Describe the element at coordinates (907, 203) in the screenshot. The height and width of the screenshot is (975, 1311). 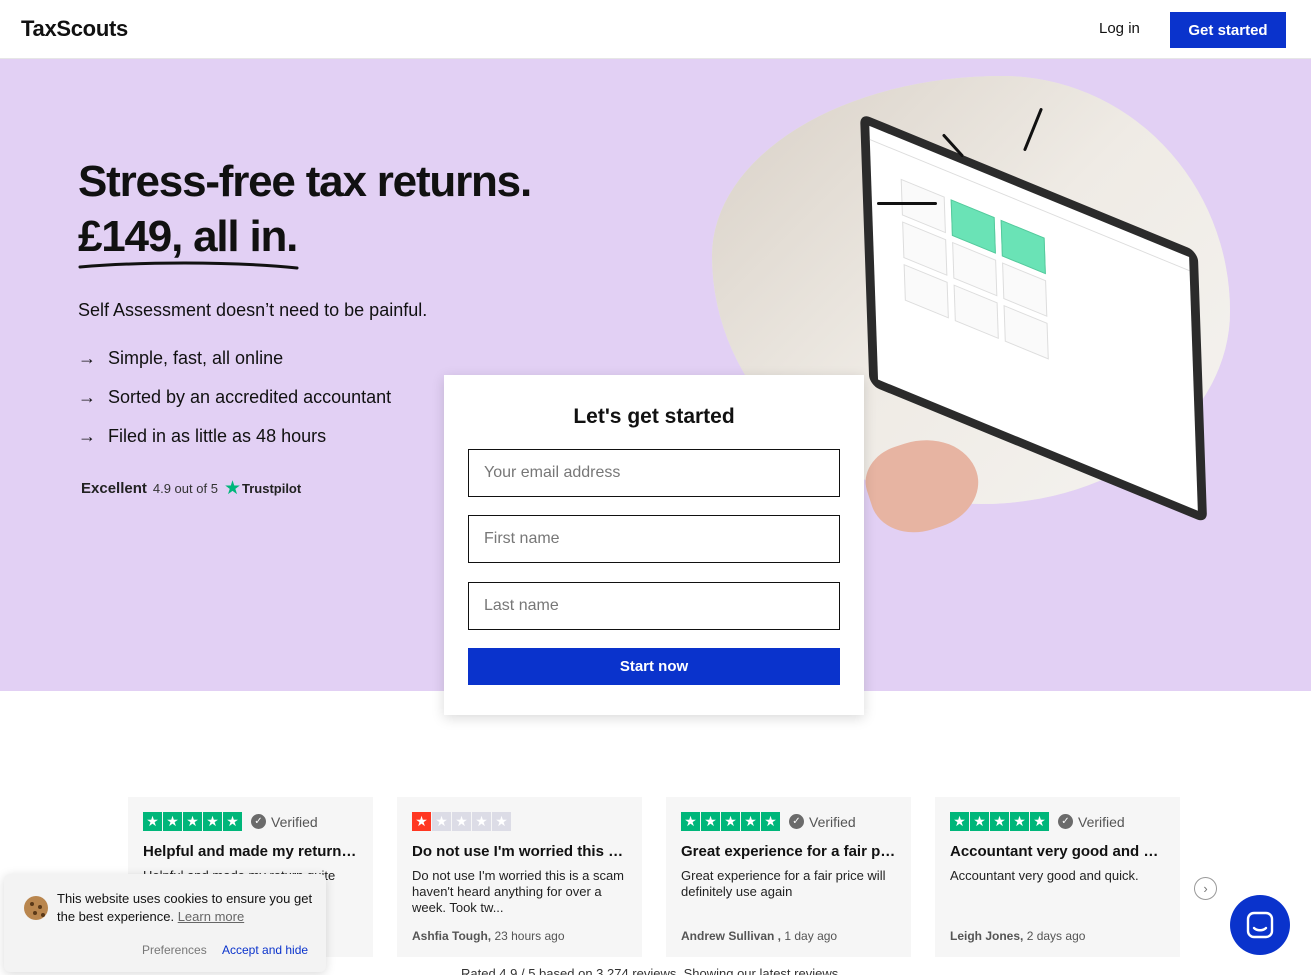
I see `decorative-stroke` at that location.